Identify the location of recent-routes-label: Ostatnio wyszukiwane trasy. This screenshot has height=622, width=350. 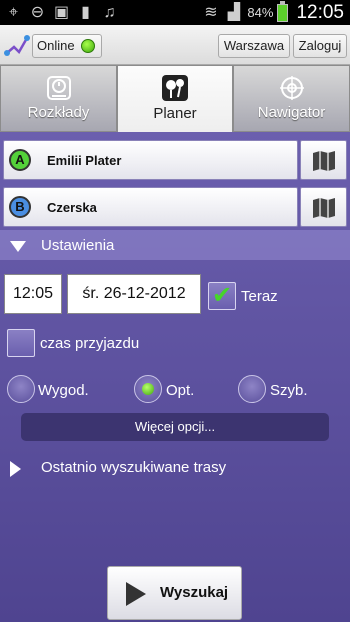
(134, 467).